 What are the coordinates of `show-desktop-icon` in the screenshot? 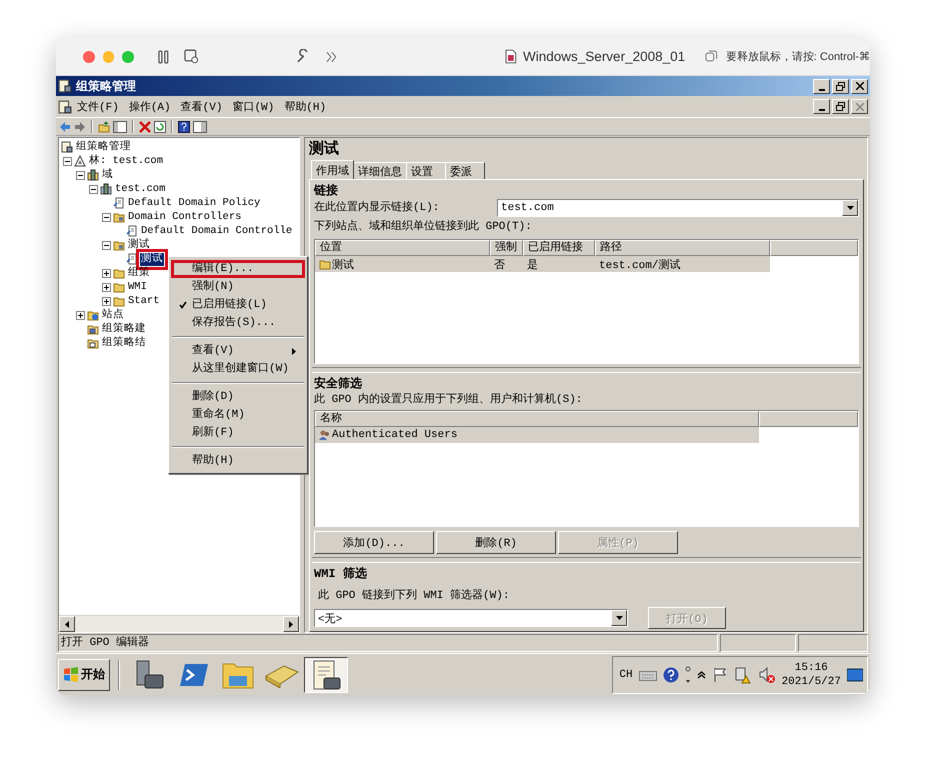 It's located at (855, 675).